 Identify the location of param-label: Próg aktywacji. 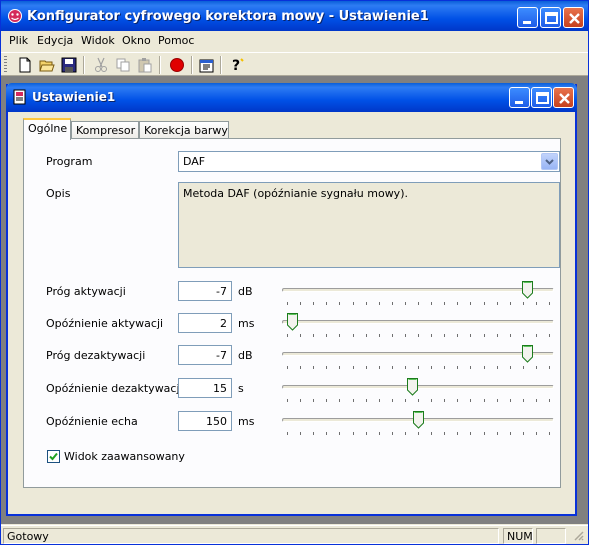
(86, 291).